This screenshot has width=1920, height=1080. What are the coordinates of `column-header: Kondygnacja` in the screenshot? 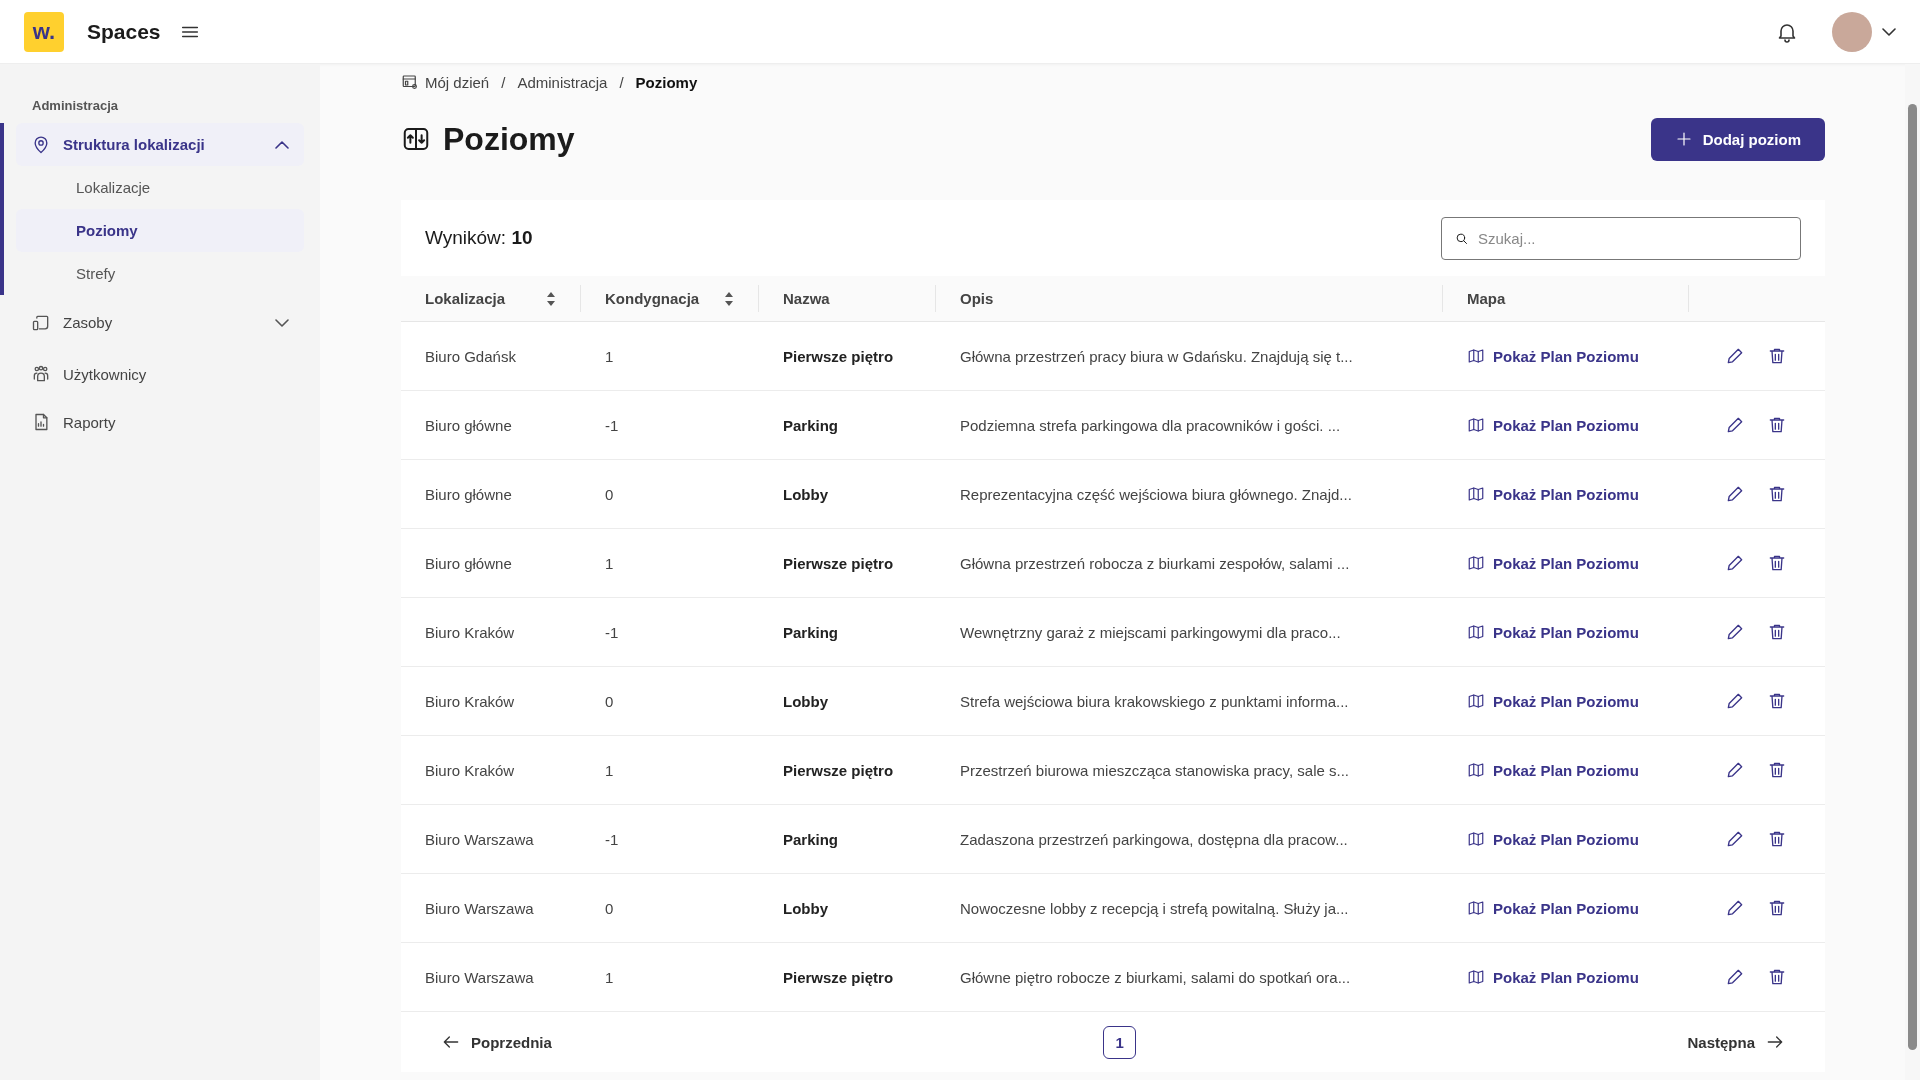 It's located at (670, 298).